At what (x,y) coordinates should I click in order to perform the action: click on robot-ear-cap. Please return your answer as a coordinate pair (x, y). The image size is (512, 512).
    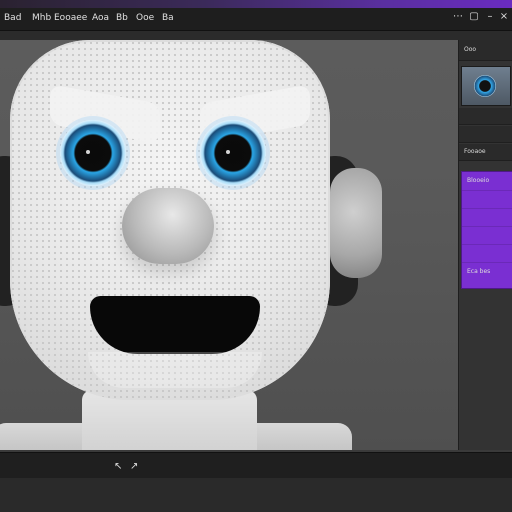
    Looking at the image, I should click on (356, 223).